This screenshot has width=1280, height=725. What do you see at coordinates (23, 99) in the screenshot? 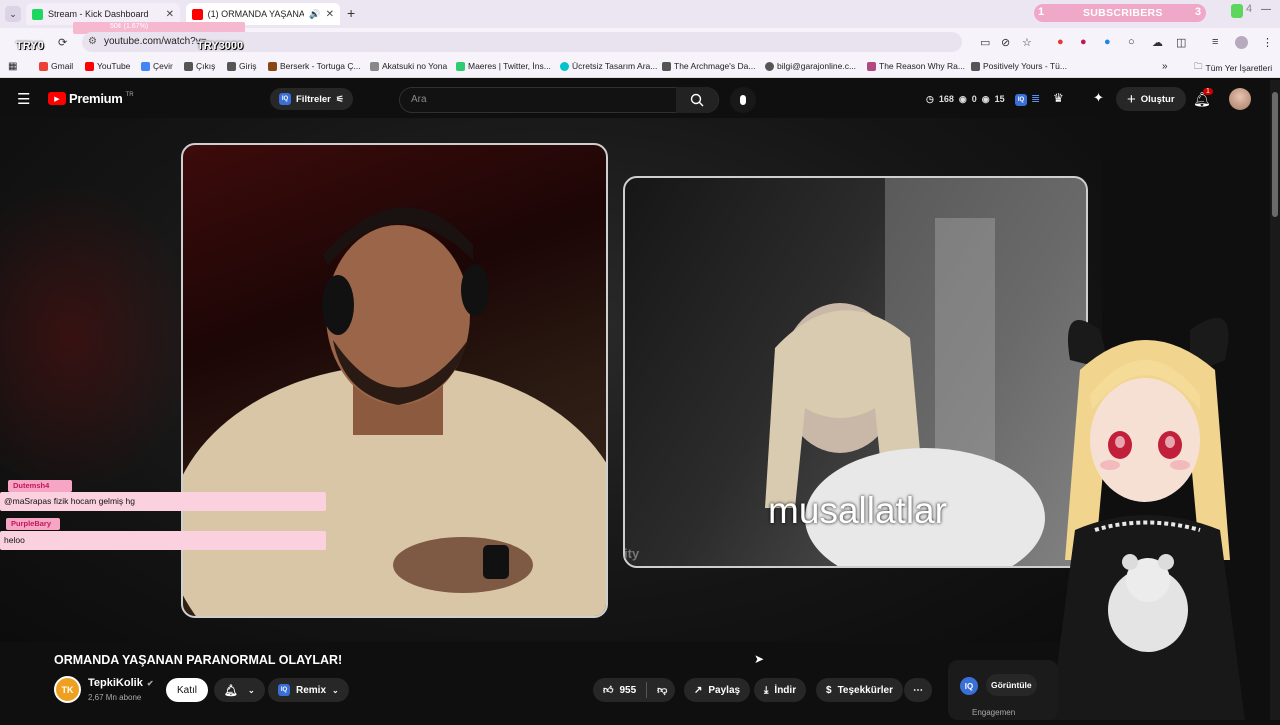
I see `hamburger-menu-icon: ☰` at bounding box center [23, 99].